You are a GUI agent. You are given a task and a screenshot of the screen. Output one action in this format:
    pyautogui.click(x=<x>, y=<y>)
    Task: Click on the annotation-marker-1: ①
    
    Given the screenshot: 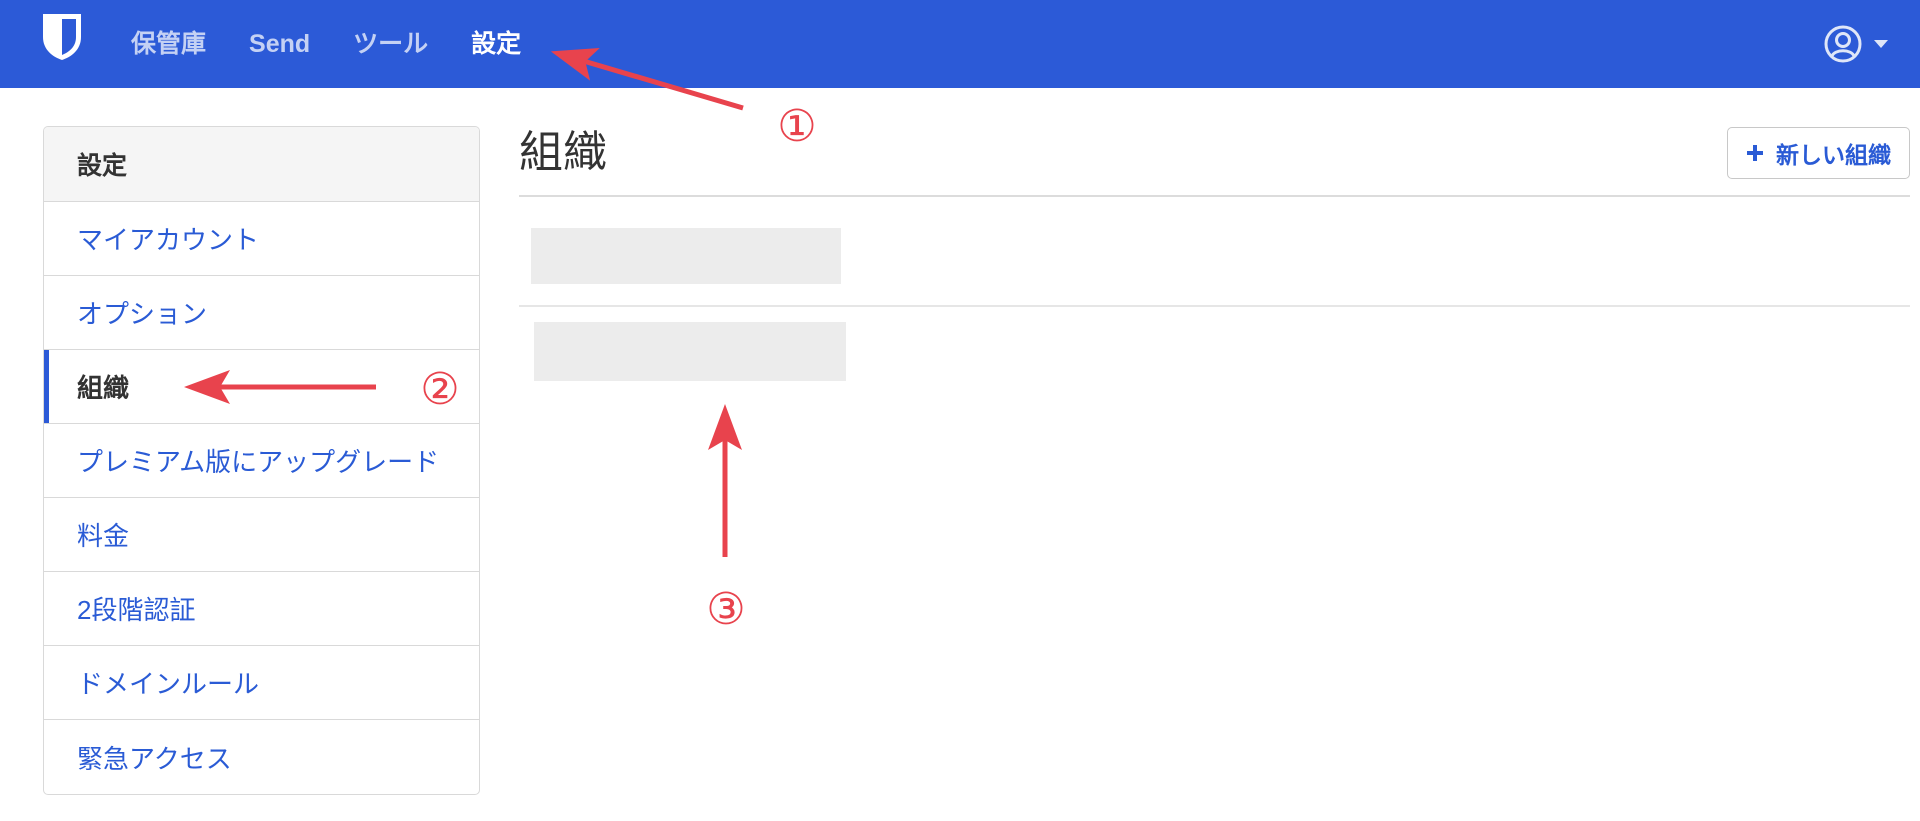 What is the action you would take?
    pyautogui.click(x=797, y=126)
    